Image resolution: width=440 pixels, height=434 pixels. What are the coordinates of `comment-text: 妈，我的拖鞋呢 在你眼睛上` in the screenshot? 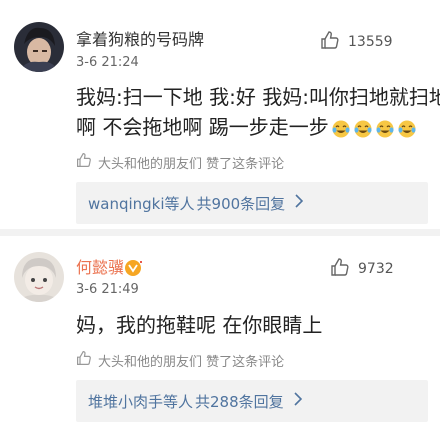 It's located at (251, 325).